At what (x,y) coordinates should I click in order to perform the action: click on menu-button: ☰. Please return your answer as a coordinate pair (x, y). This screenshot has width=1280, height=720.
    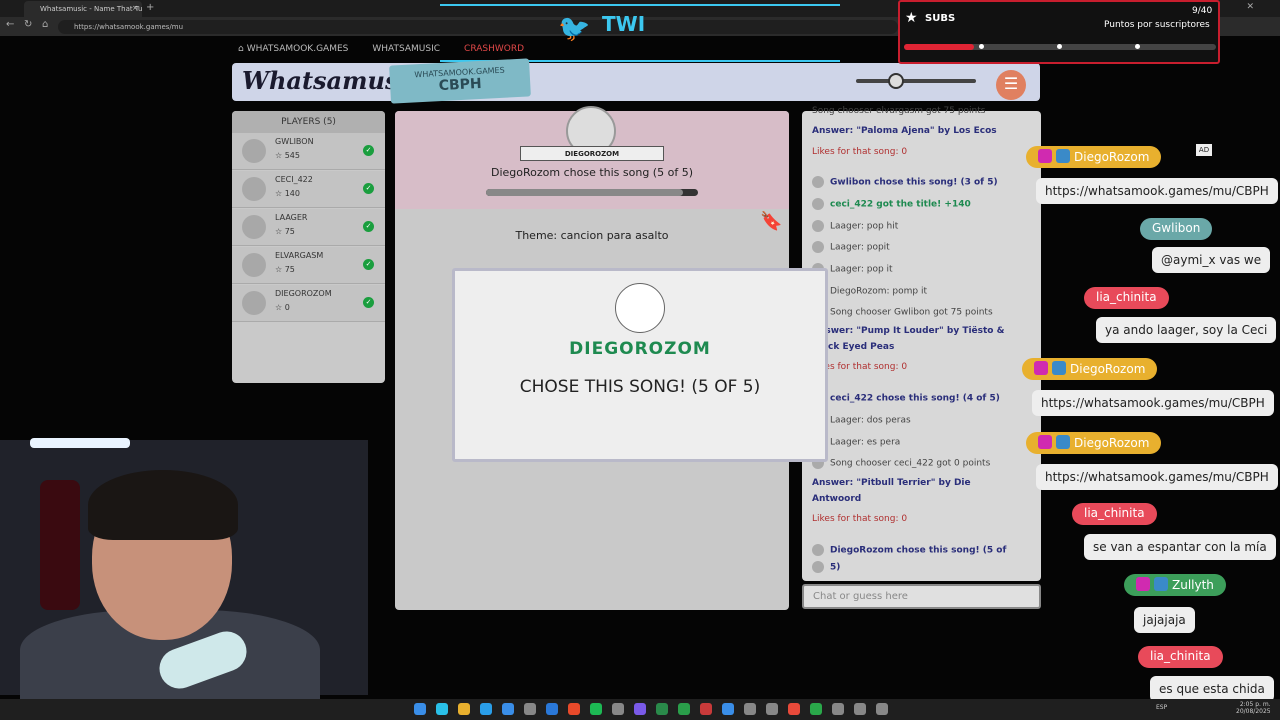
    Looking at the image, I should click on (1011, 85).